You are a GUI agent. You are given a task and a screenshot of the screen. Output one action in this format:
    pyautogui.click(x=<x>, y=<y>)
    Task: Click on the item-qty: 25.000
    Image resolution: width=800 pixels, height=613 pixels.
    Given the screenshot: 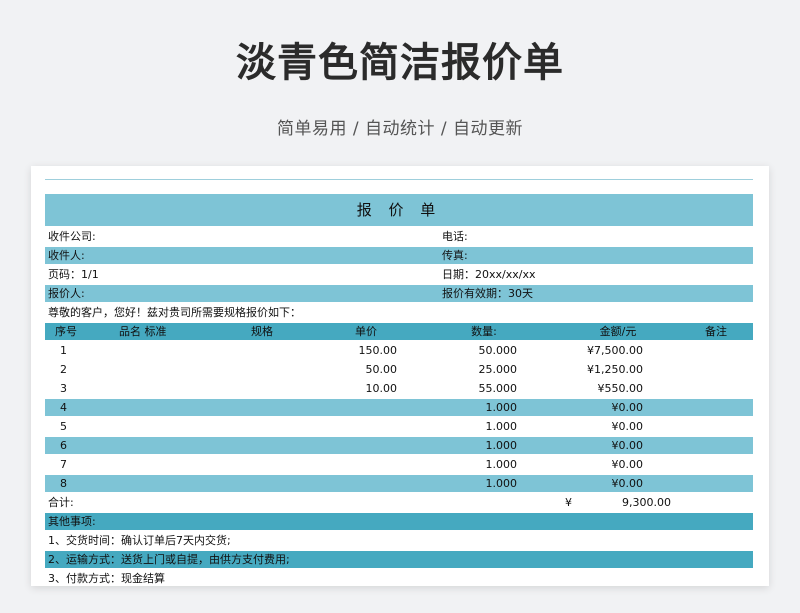 What is the action you would take?
    pyautogui.click(x=498, y=369)
    